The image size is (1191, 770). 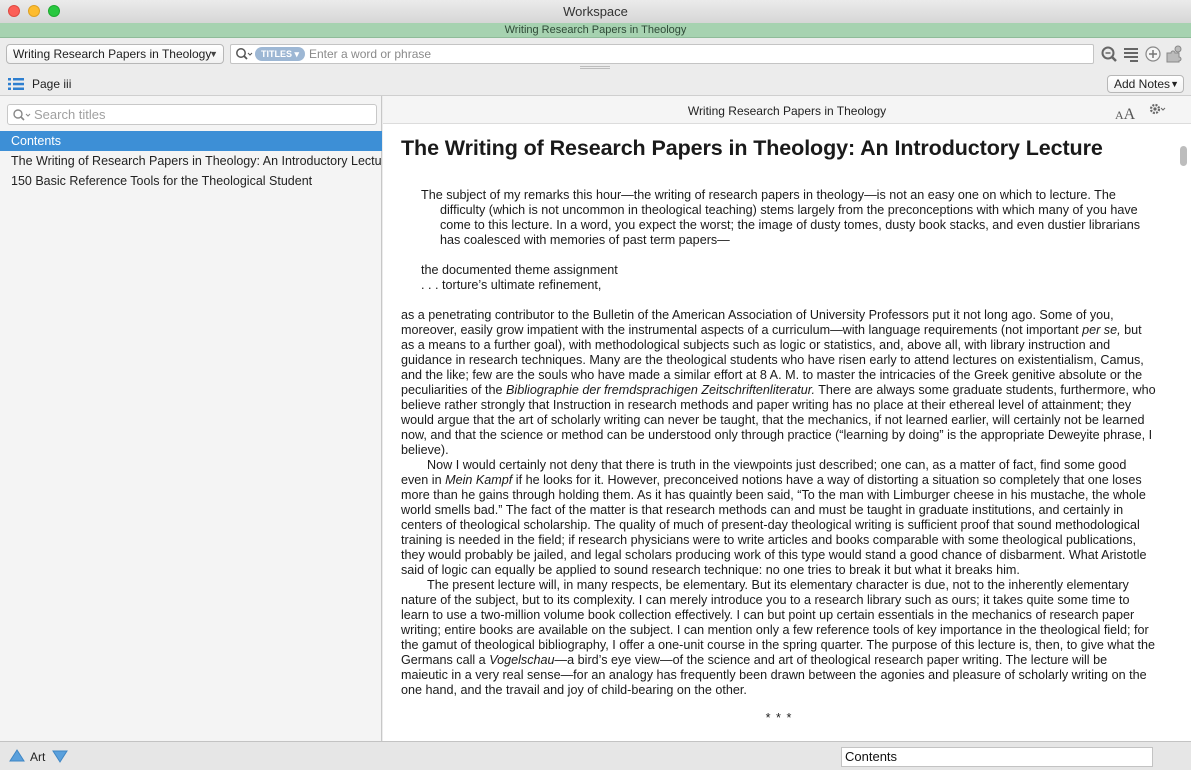 I want to click on resource-select-label: Writing Research Papers in Theology, so click(x=112, y=54).